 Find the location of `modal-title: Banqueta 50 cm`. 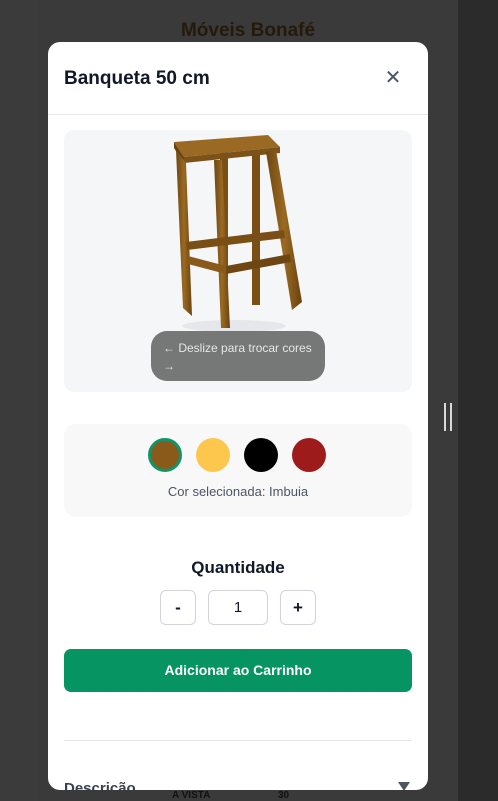

modal-title: Banqueta 50 cm is located at coordinates (137, 78).